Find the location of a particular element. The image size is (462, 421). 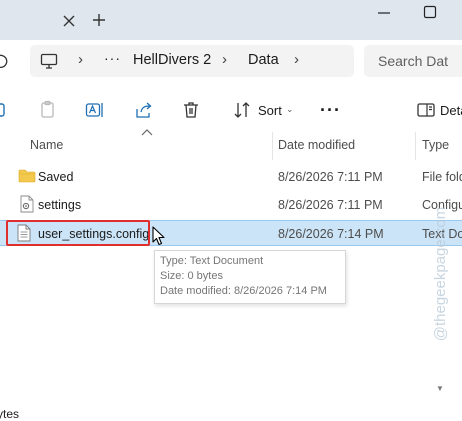

sort-ascending-icon is located at coordinates (147, 132).